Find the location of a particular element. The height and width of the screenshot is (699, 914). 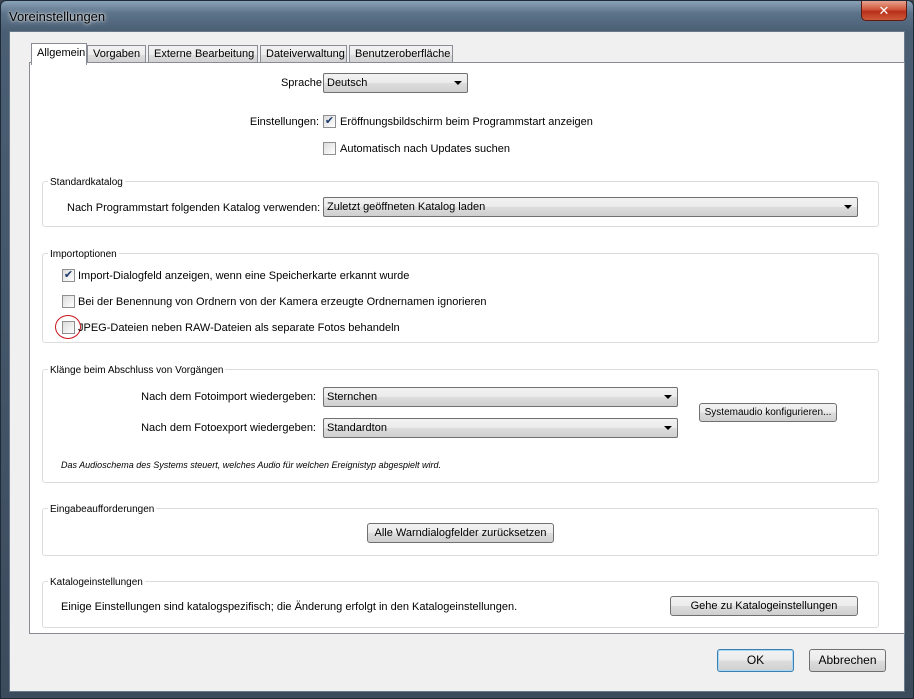

language-value: Deutsch is located at coordinates (347, 83).